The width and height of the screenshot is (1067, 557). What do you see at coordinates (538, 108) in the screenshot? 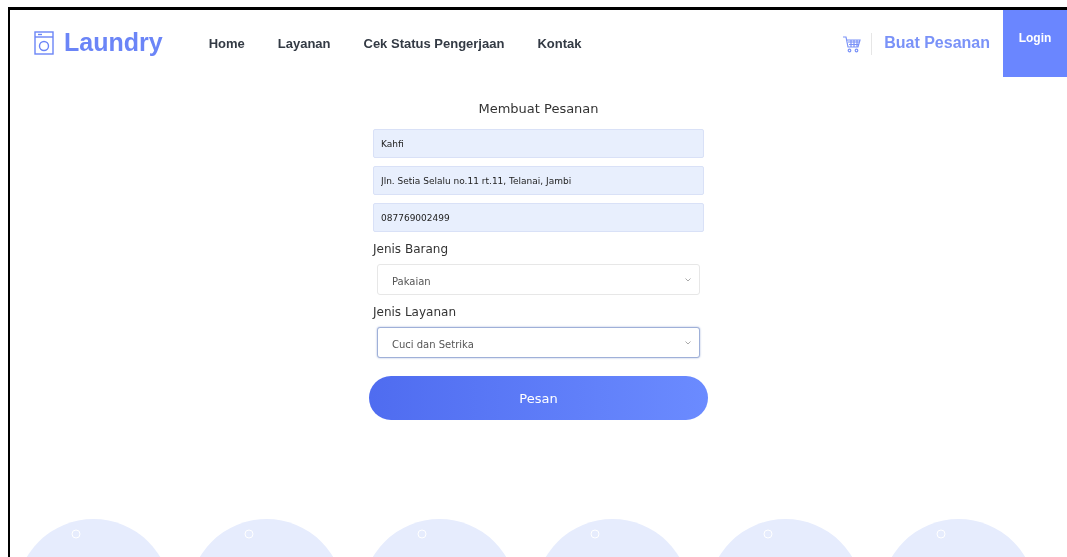
I see `form-title: Membuat Pesanan` at bounding box center [538, 108].